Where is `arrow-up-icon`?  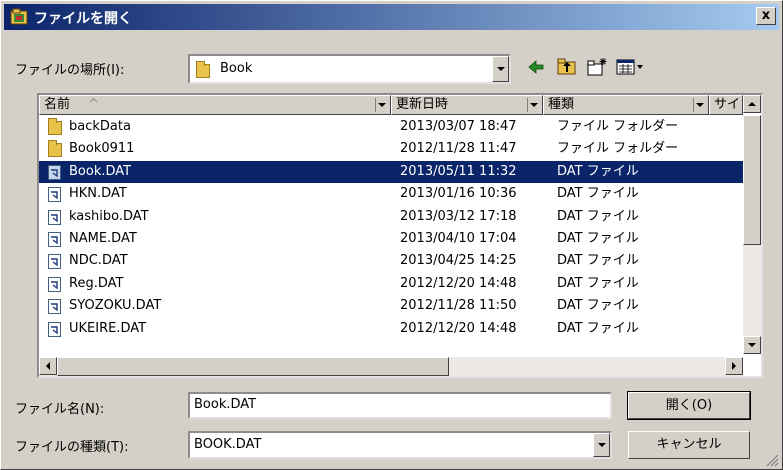 arrow-up-icon is located at coordinates (752, 104).